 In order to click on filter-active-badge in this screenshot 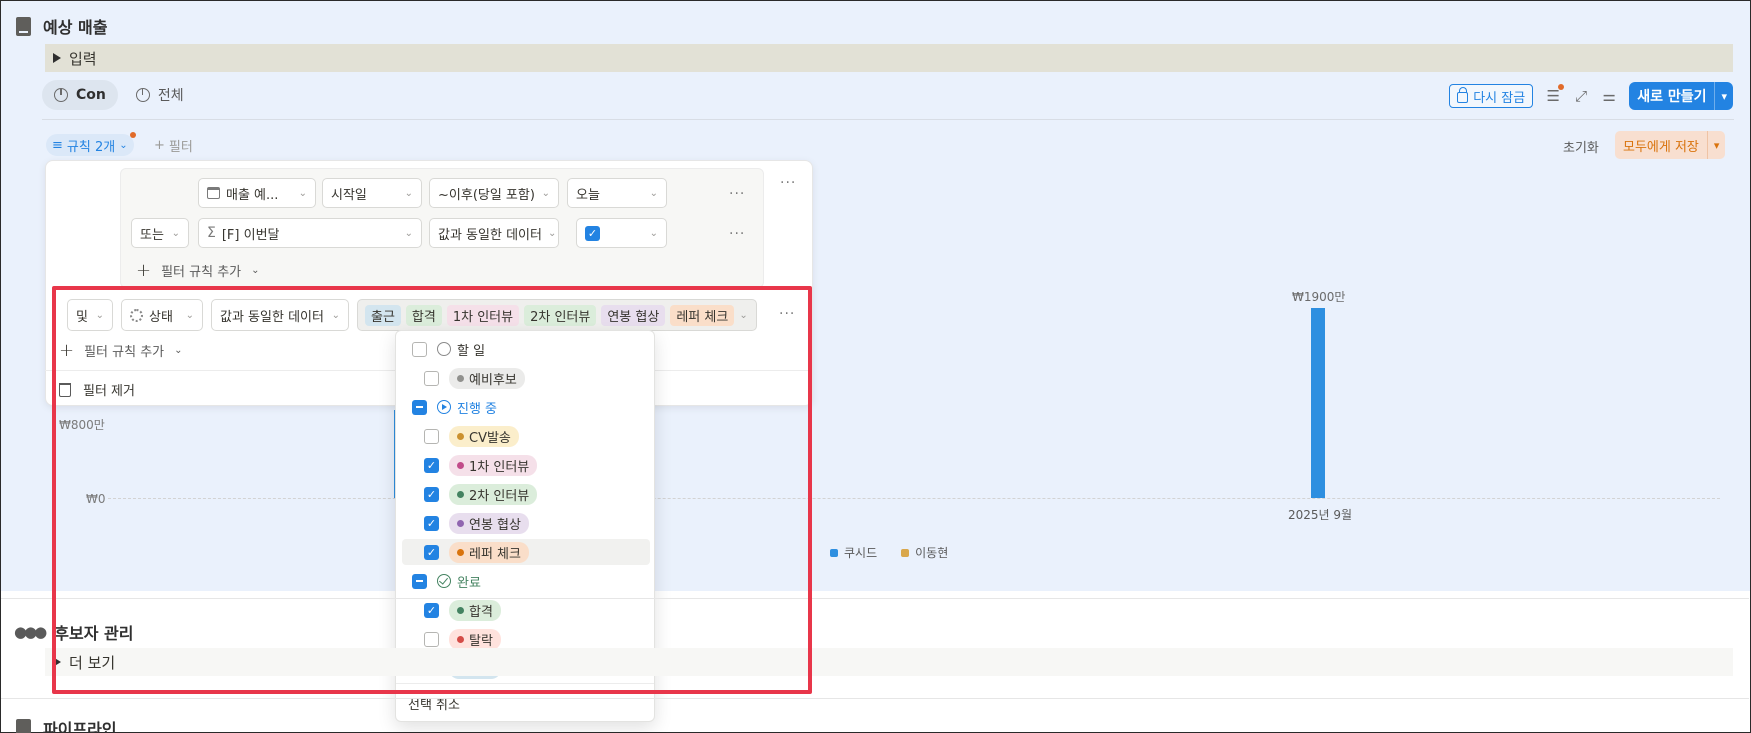, I will do `click(1561, 87)`.